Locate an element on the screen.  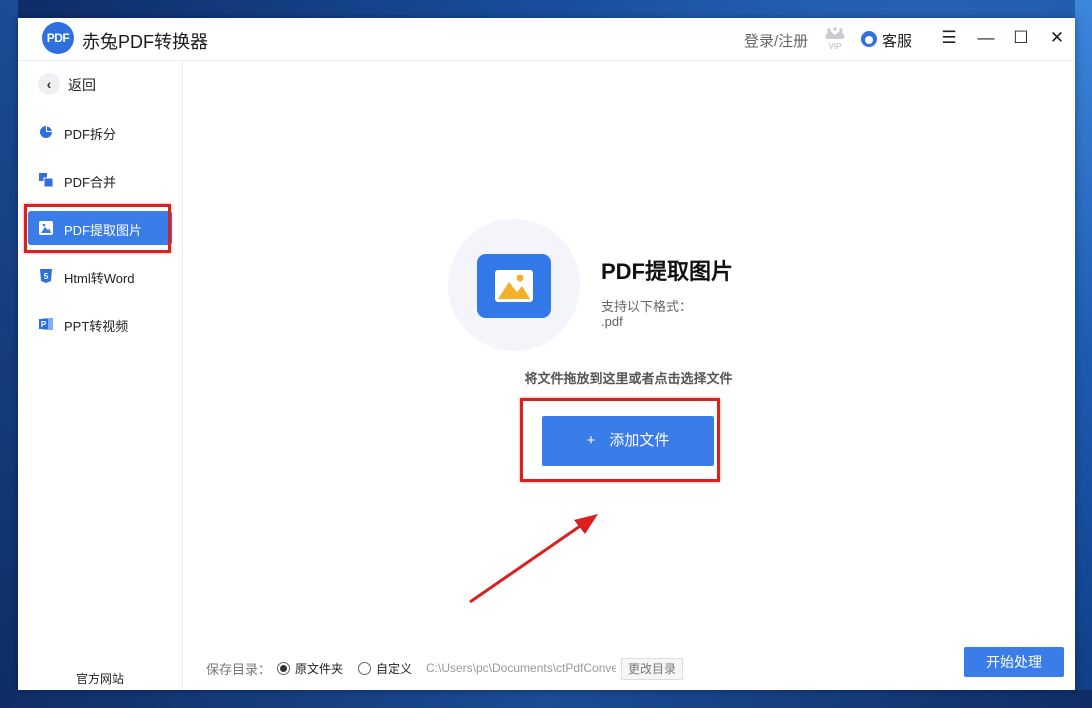
radio-custom-folder-label: 自定义 is located at coordinates (394, 668).